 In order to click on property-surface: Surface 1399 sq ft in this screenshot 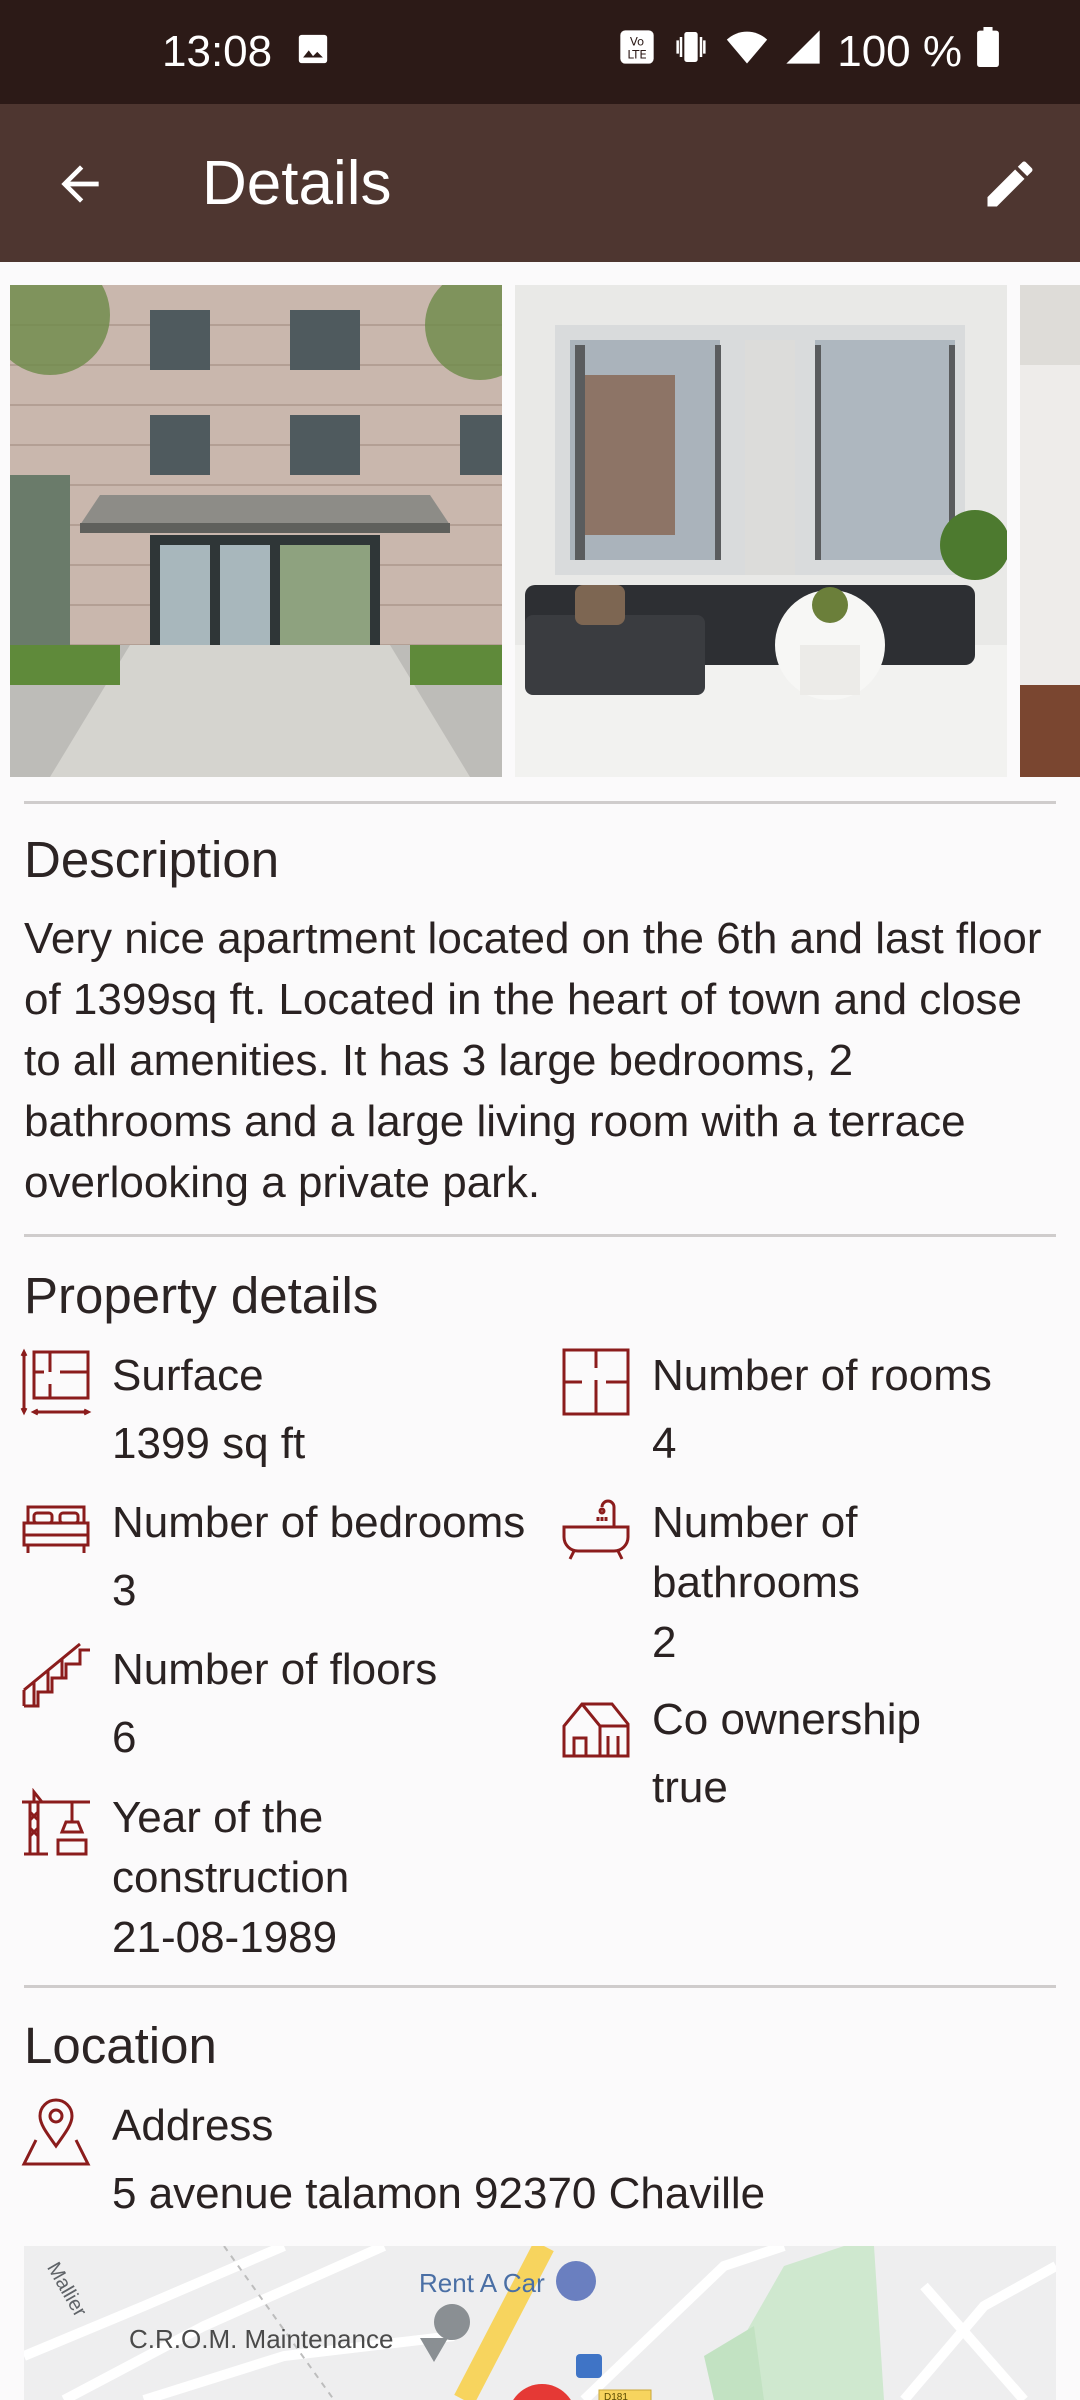, I will do `click(280, 1410)`.